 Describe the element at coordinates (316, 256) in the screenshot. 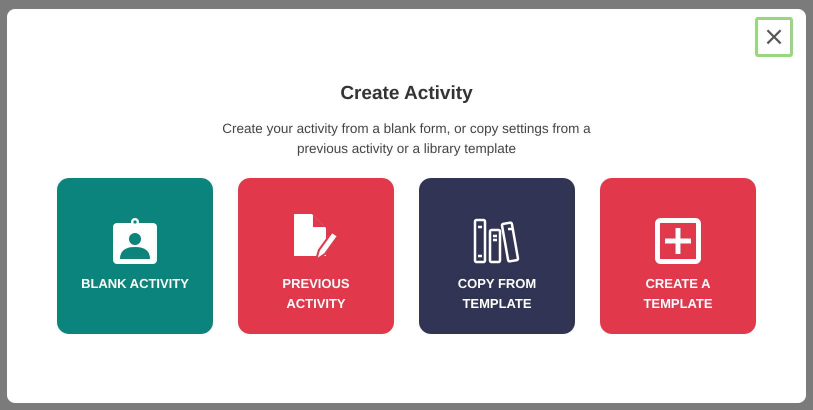

I see `option-card: PREVIOUS ACTIVITY` at that location.